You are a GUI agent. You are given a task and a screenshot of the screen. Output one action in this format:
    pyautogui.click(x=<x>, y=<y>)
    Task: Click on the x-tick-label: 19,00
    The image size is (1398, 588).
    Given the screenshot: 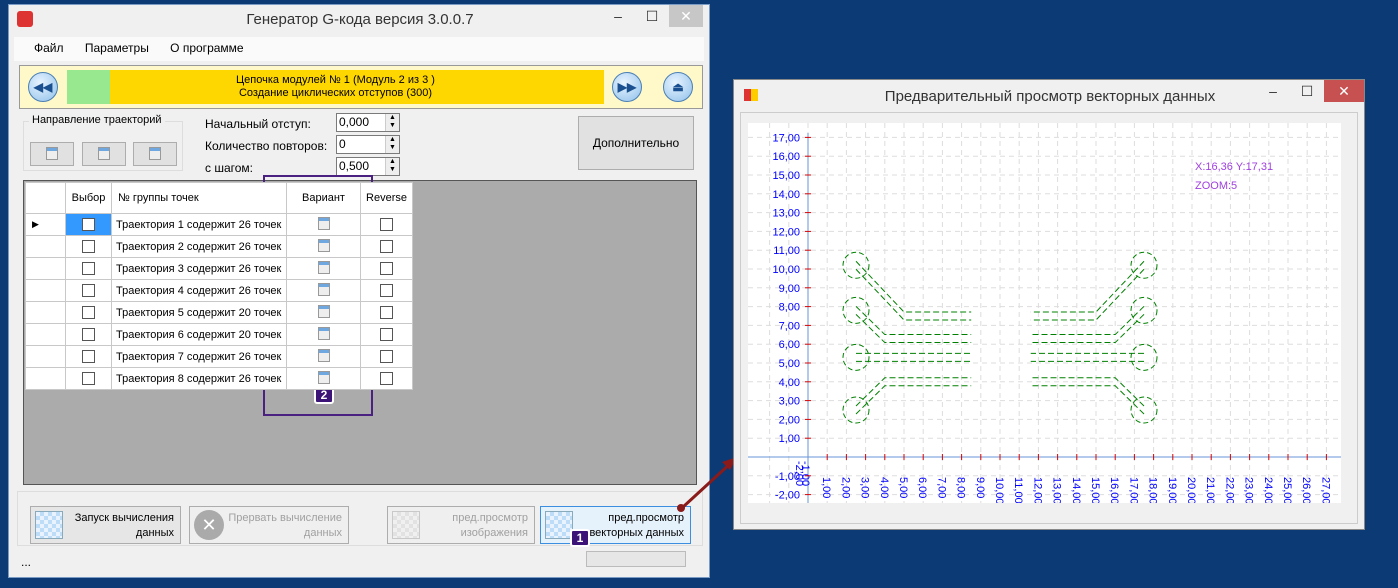 What is the action you would take?
    pyautogui.click(x=1172, y=490)
    